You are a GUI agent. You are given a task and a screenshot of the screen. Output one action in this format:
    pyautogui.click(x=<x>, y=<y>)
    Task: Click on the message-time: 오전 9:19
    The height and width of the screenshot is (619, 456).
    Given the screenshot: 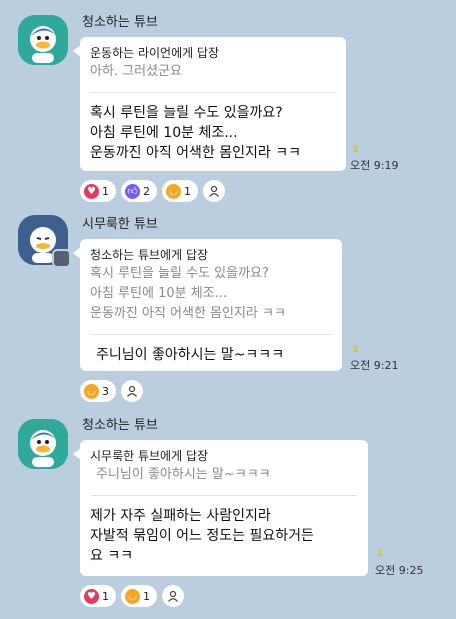 What is the action you would take?
    pyautogui.click(x=374, y=165)
    